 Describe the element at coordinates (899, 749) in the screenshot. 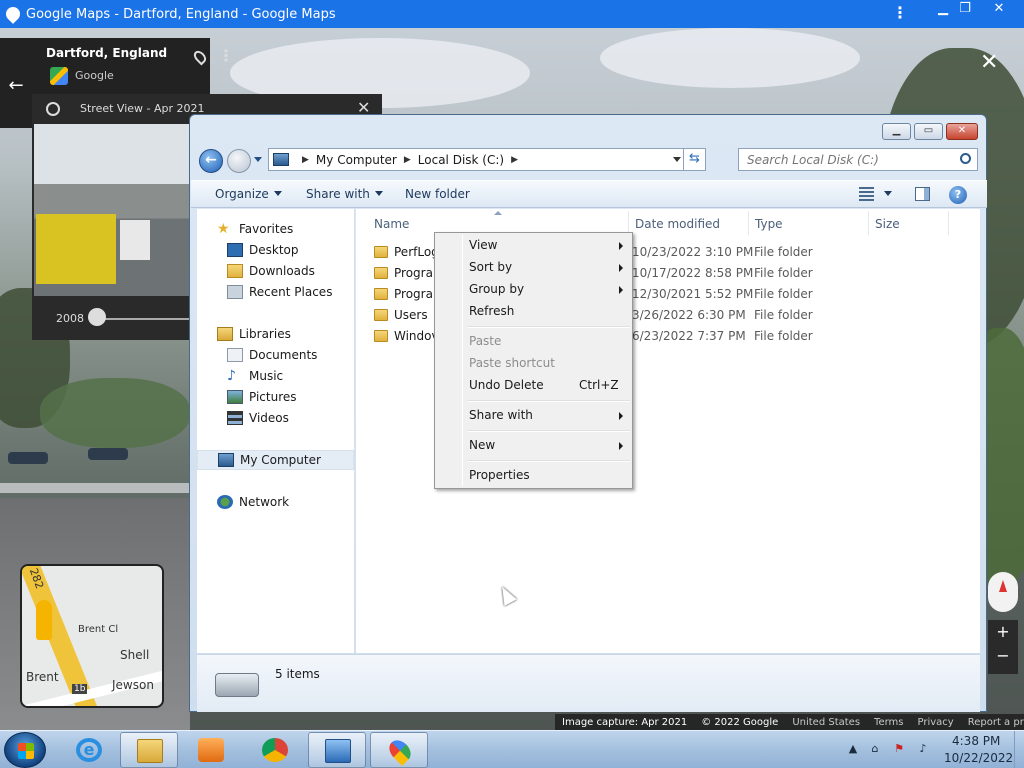

I see `action-center-icon: ⚑` at that location.